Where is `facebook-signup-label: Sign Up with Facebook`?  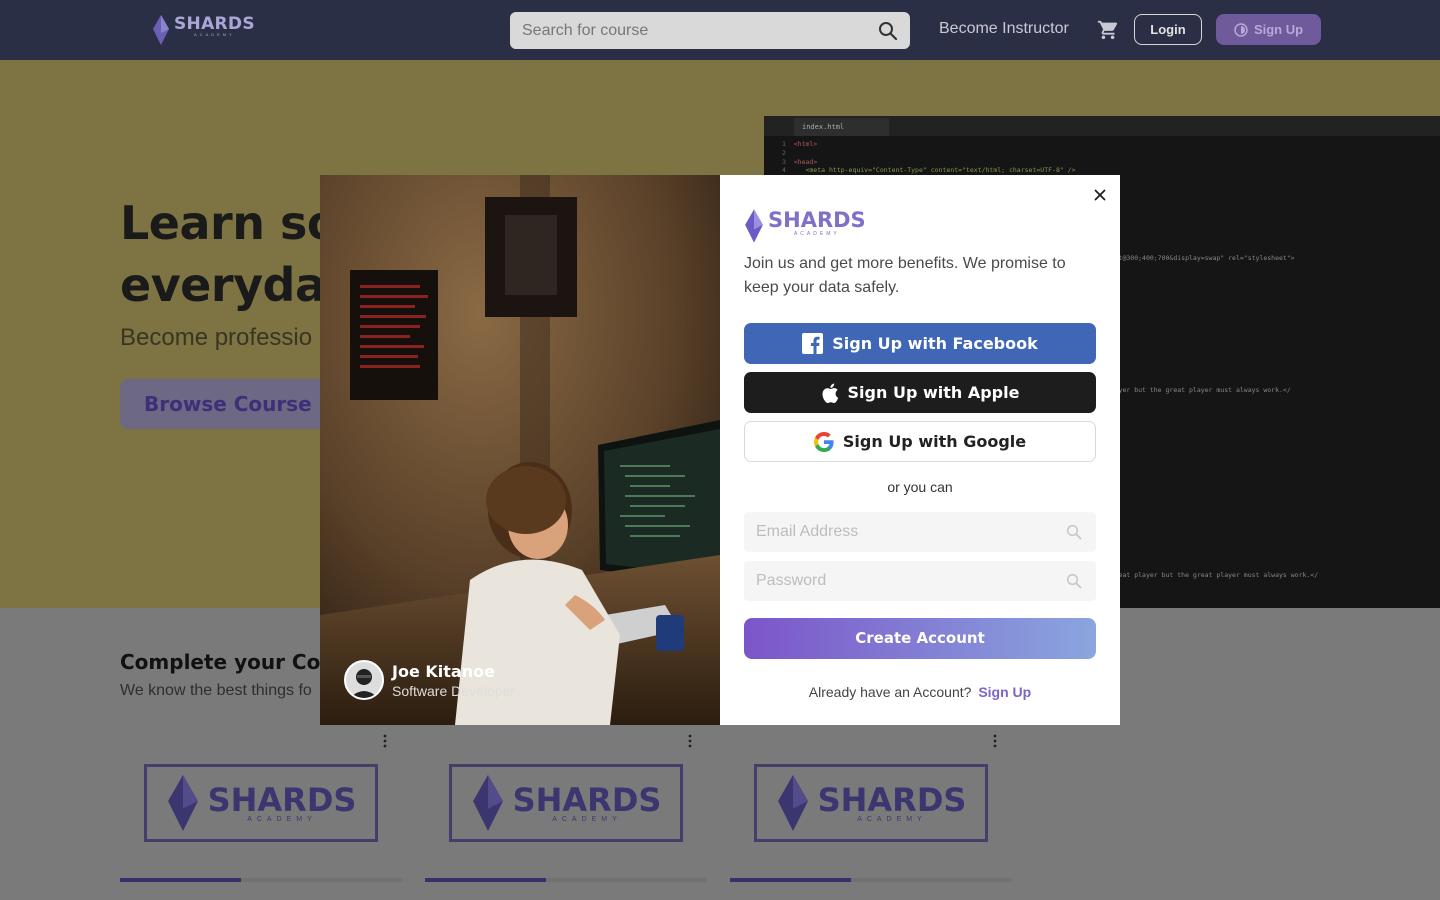 facebook-signup-label: Sign Up with Facebook is located at coordinates (935, 343).